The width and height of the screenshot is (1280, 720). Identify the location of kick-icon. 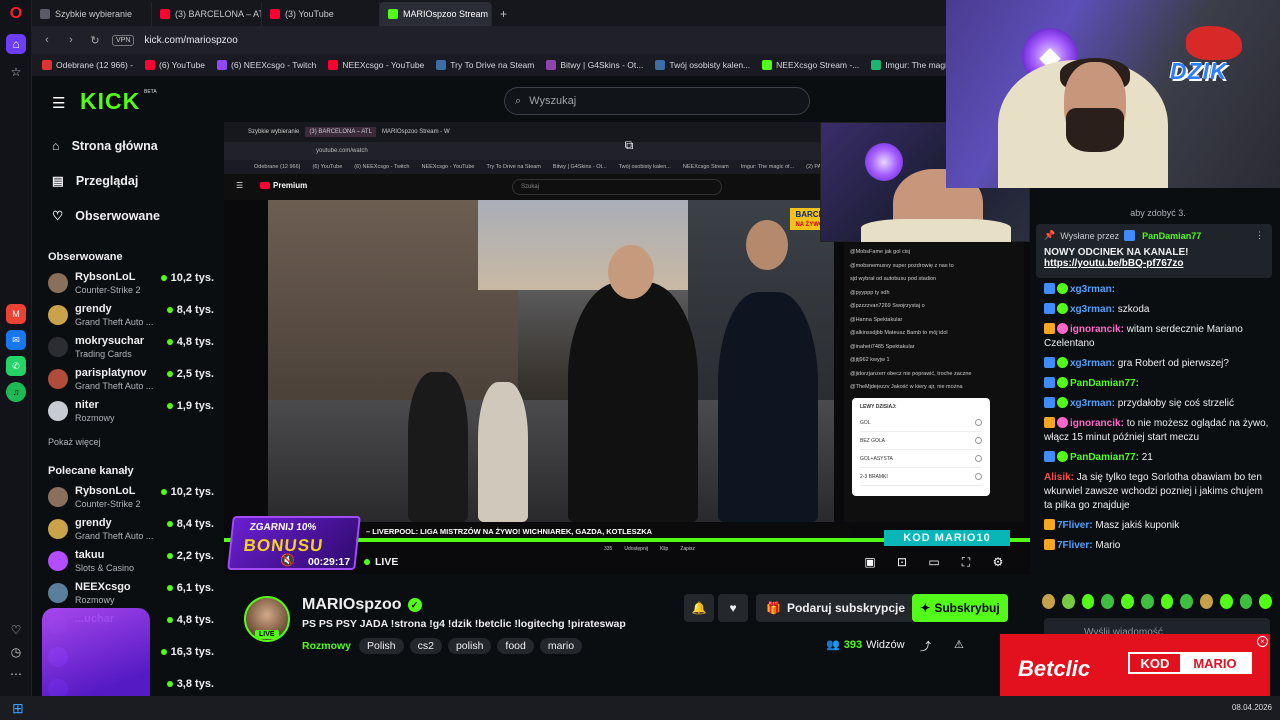
(393, 14).